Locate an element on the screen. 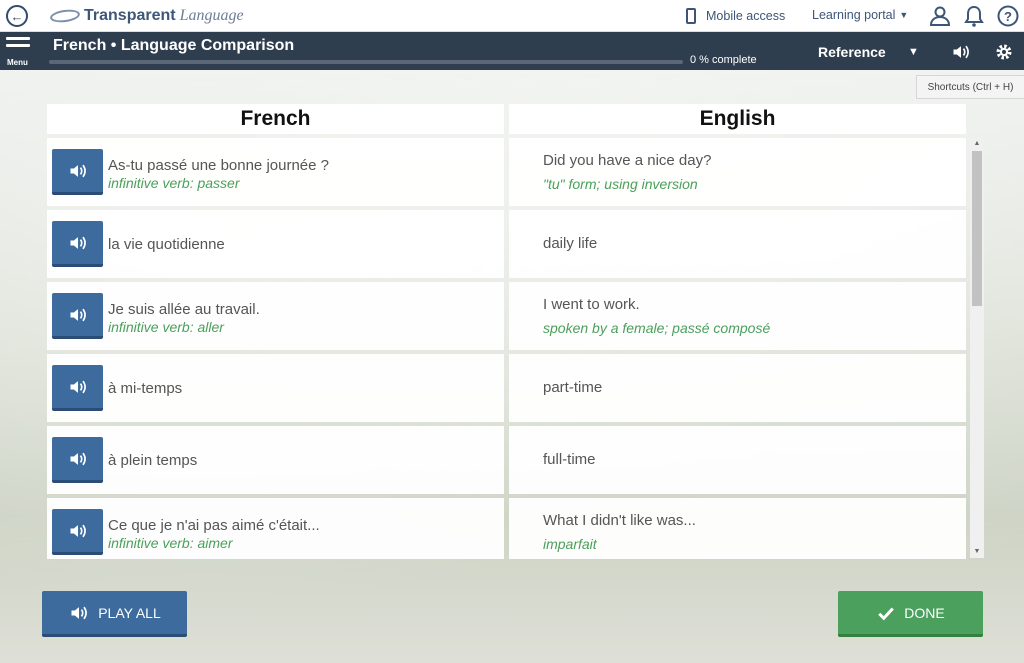  english-phrase: daily life is located at coordinates (570, 243).